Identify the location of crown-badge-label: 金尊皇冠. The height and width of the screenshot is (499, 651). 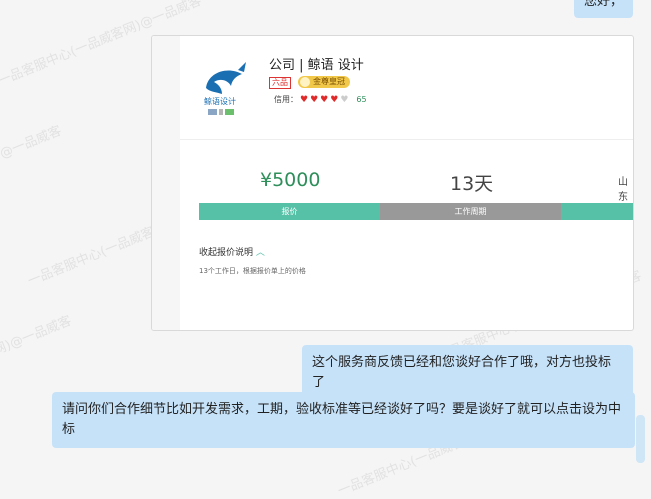
(329, 81).